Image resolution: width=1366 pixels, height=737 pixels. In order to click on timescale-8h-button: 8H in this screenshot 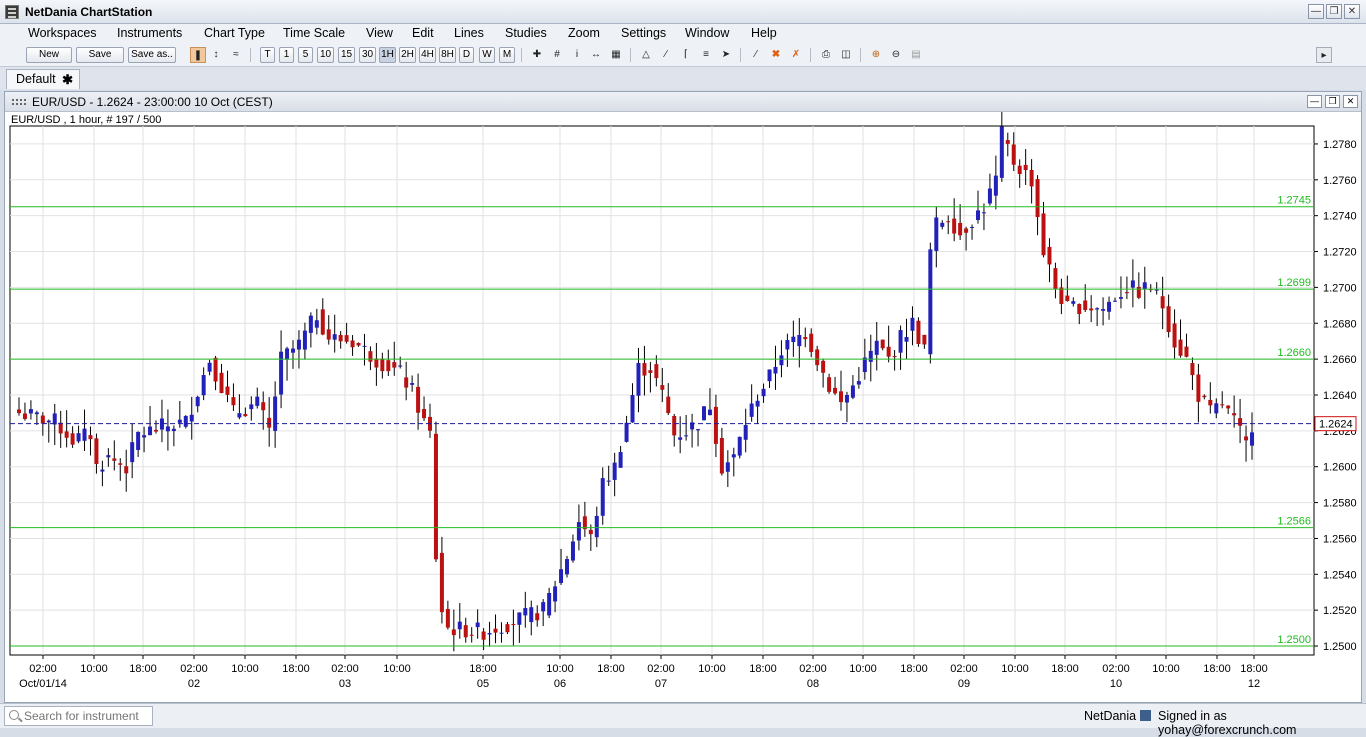, I will do `click(447, 55)`.